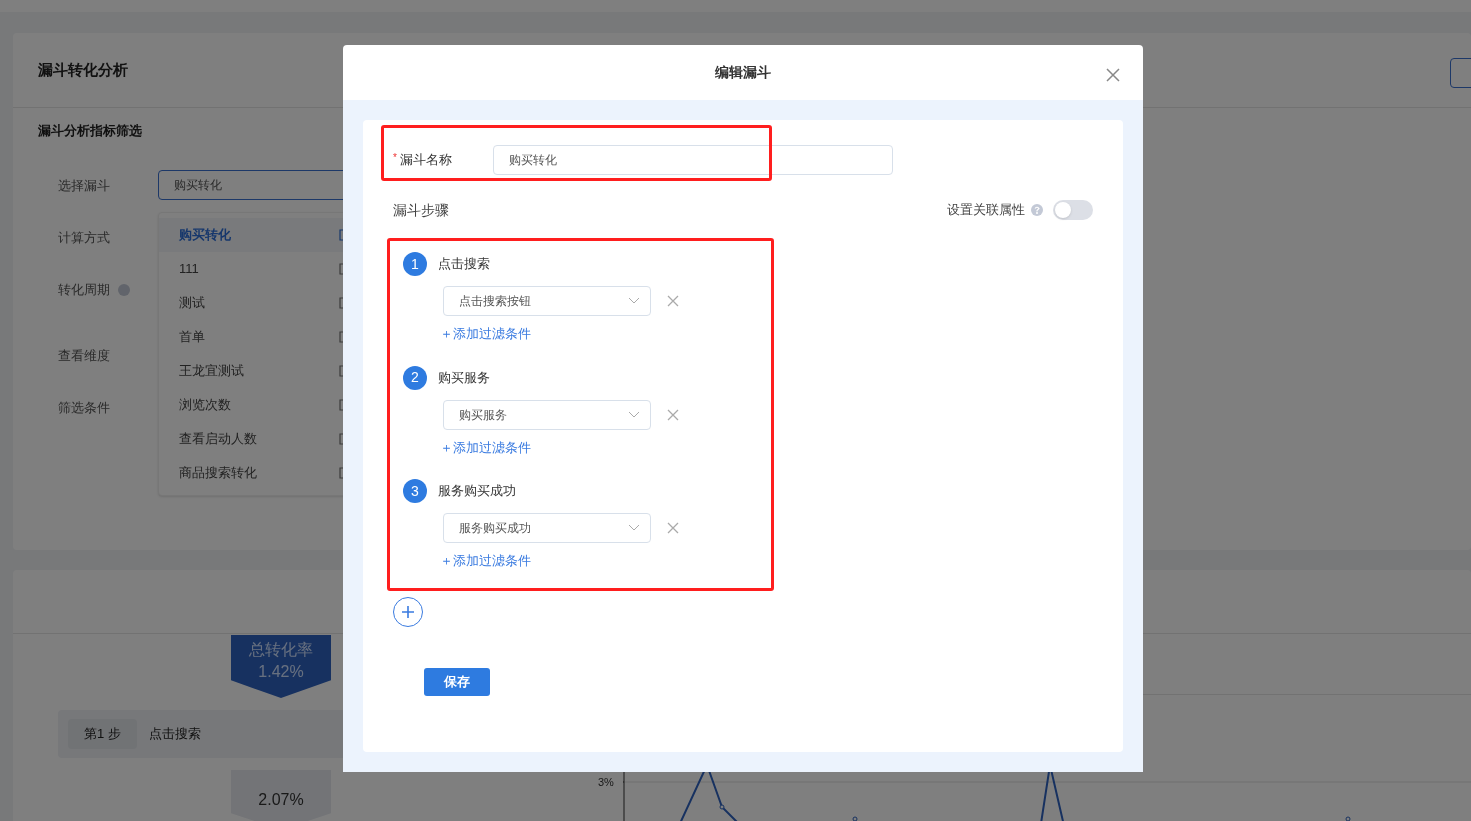 This screenshot has height=821, width=1471. What do you see at coordinates (477, 491) in the screenshot?
I see `step-title: 服务购买成功` at bounding box center [477, 491].